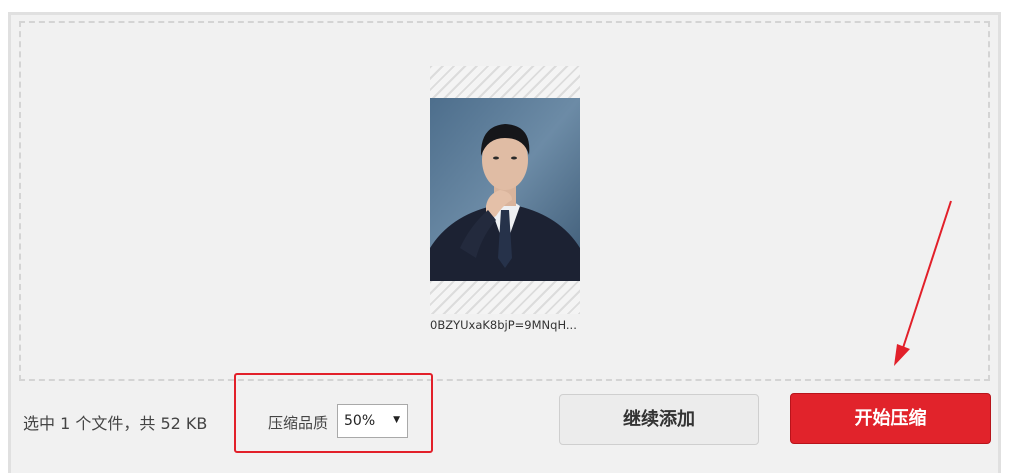 The height and width of the screenshot is (473, 1015). I want to click on caret-down-icon: ▼, so click(396, 420).